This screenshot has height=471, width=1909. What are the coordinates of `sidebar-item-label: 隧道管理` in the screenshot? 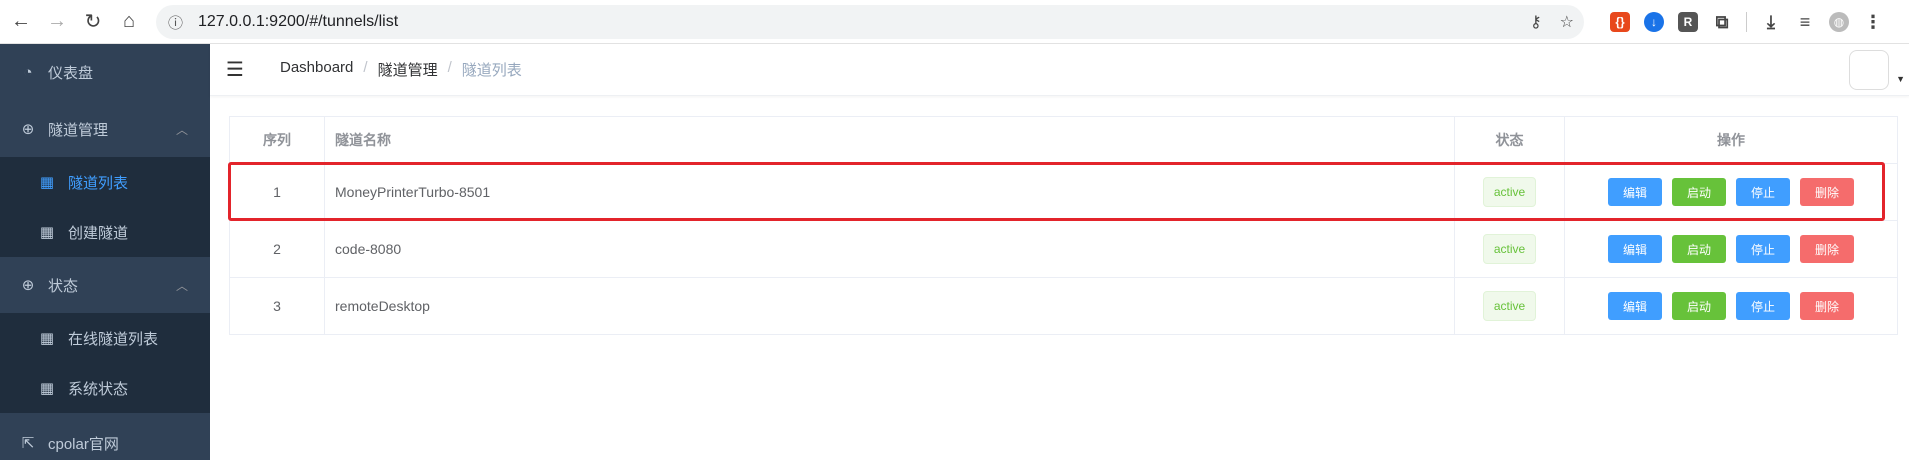 It's located at (78, 130).